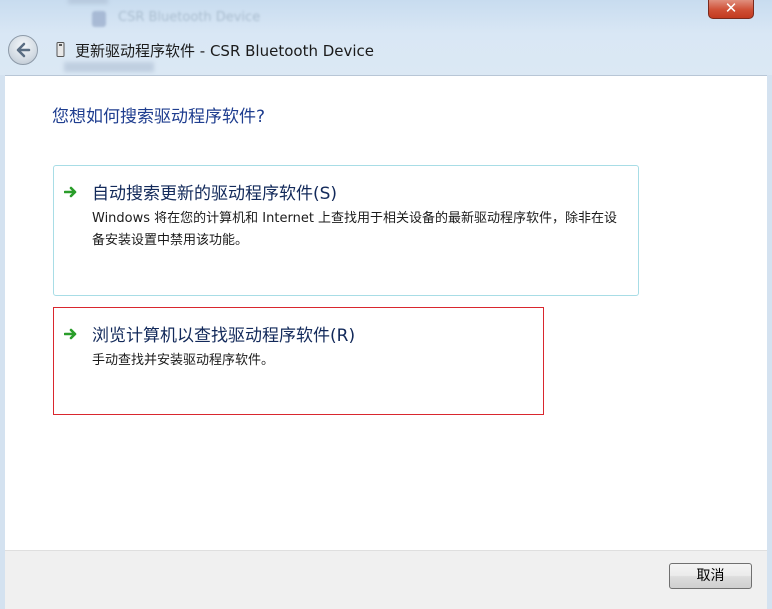 The image size is (772, 609). Describe the element at coordinates (386, 37) in the screenshot. I see `title-bar: CSR Bluetooth Device` at that location.